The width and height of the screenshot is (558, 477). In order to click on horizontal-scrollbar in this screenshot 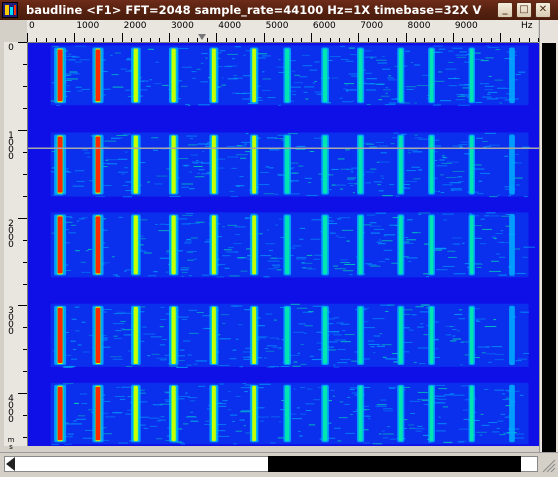, I will do `click(279, 464)`.